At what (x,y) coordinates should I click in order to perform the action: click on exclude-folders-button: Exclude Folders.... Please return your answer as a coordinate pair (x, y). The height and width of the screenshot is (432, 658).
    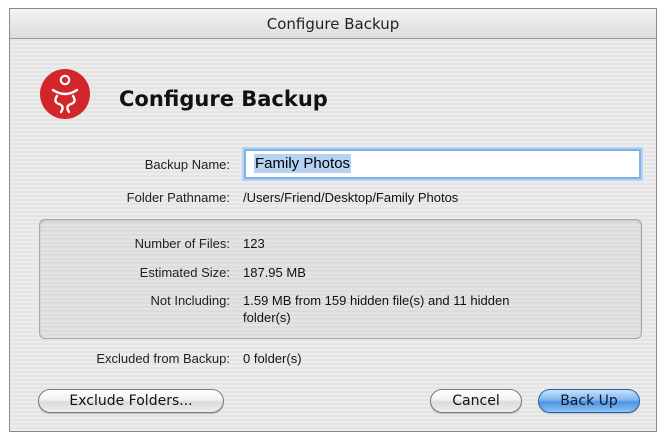
    Looking at the image, I should click on (131, 401).